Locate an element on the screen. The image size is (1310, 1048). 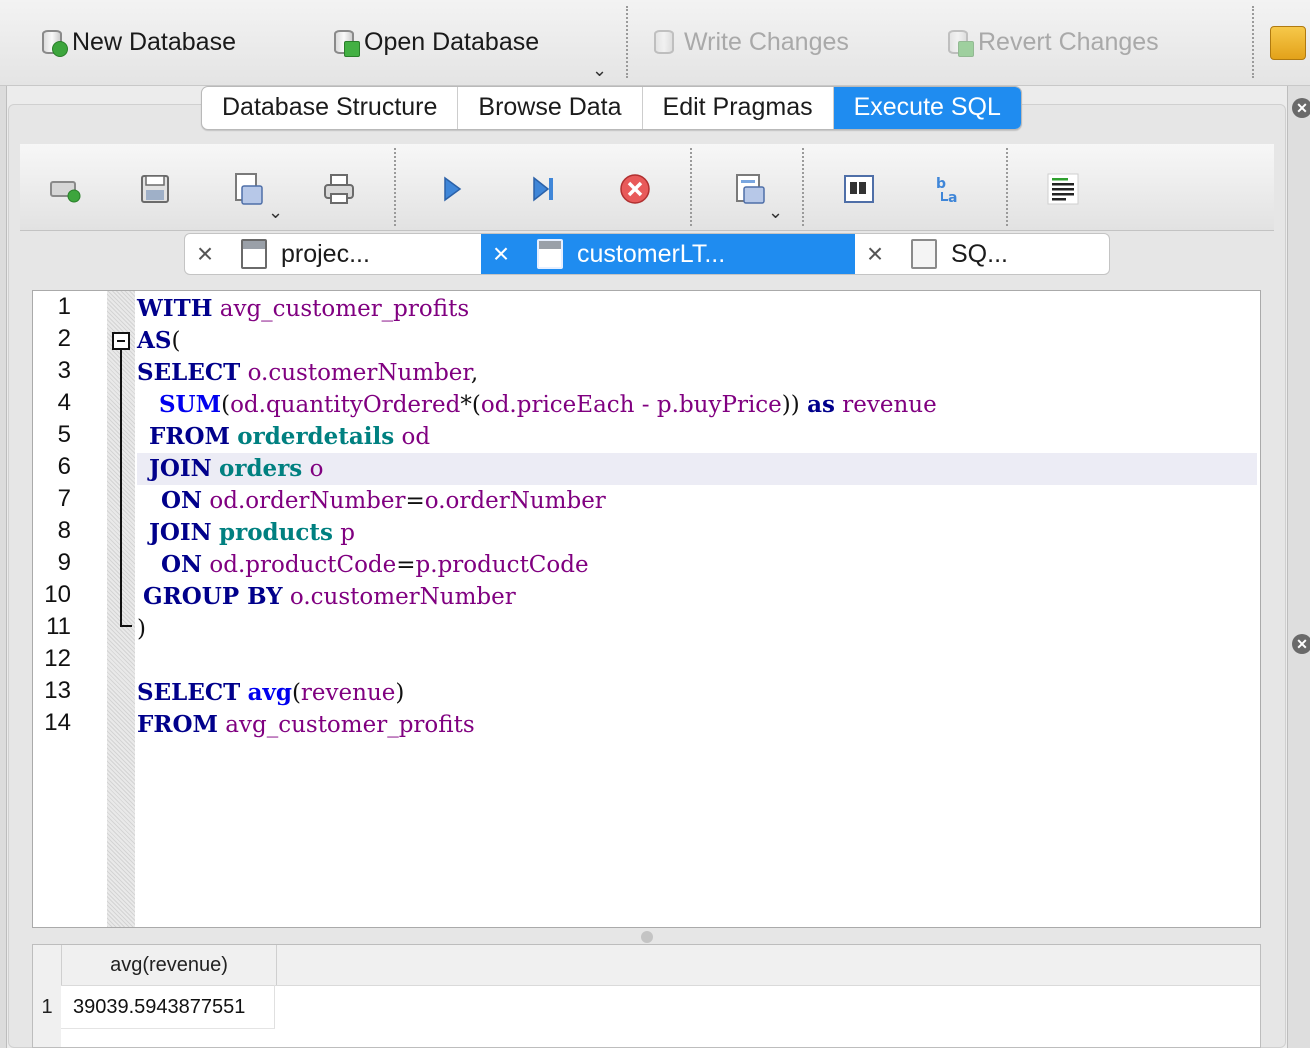
open-database-button: Open Database is located at coordinates (434, 42).